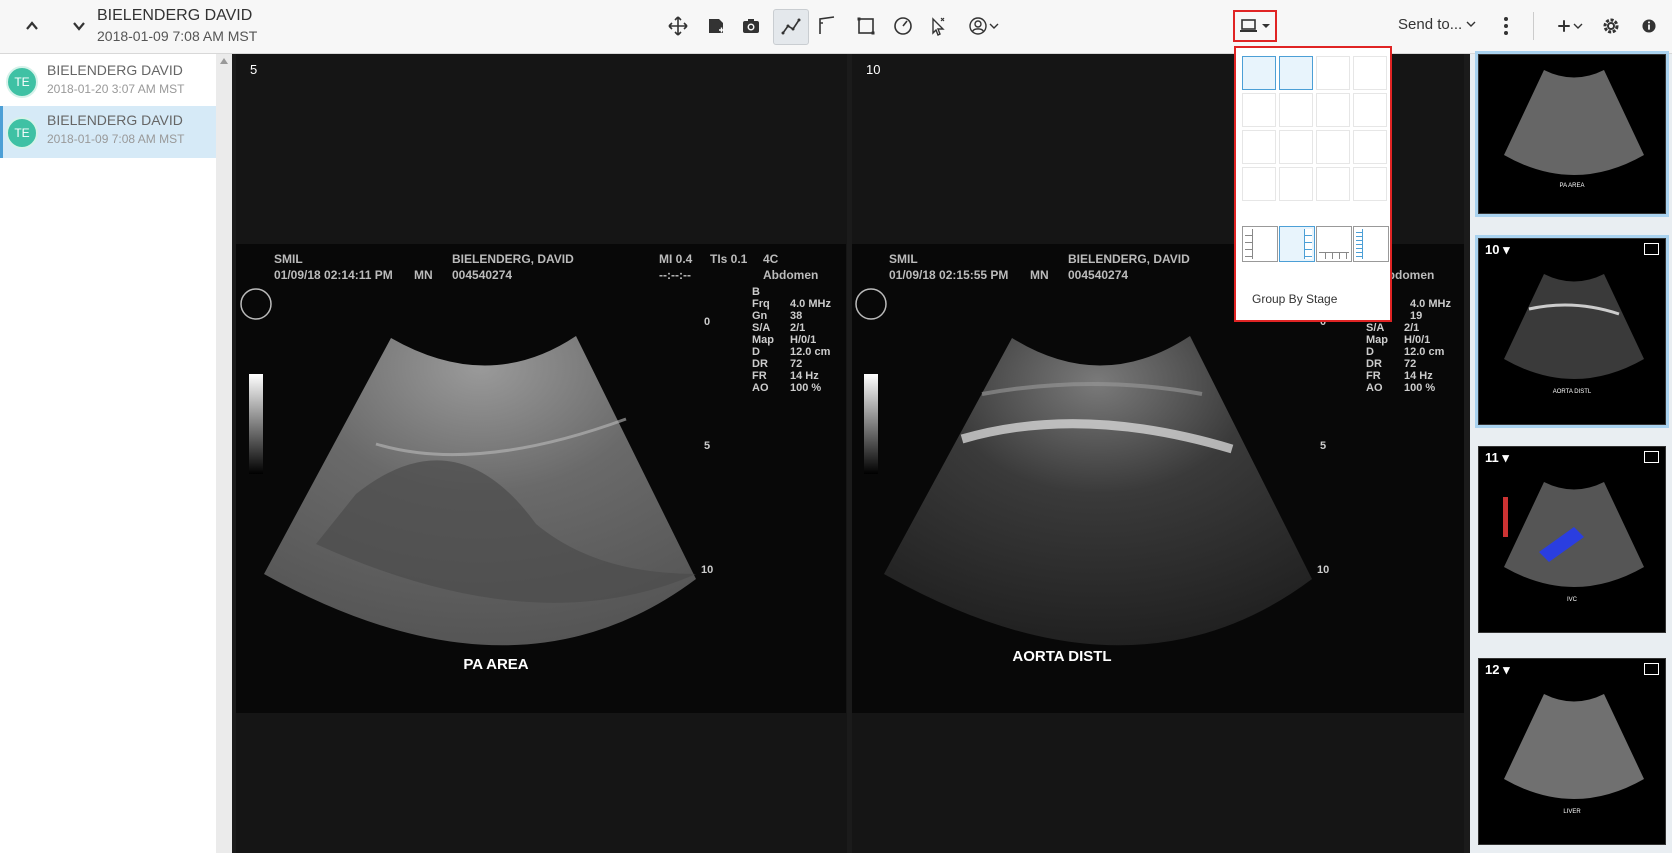 The width and height of the screenshot is (1672, 853). I want to click on sidebar-scrollbar, so click(224, 453).